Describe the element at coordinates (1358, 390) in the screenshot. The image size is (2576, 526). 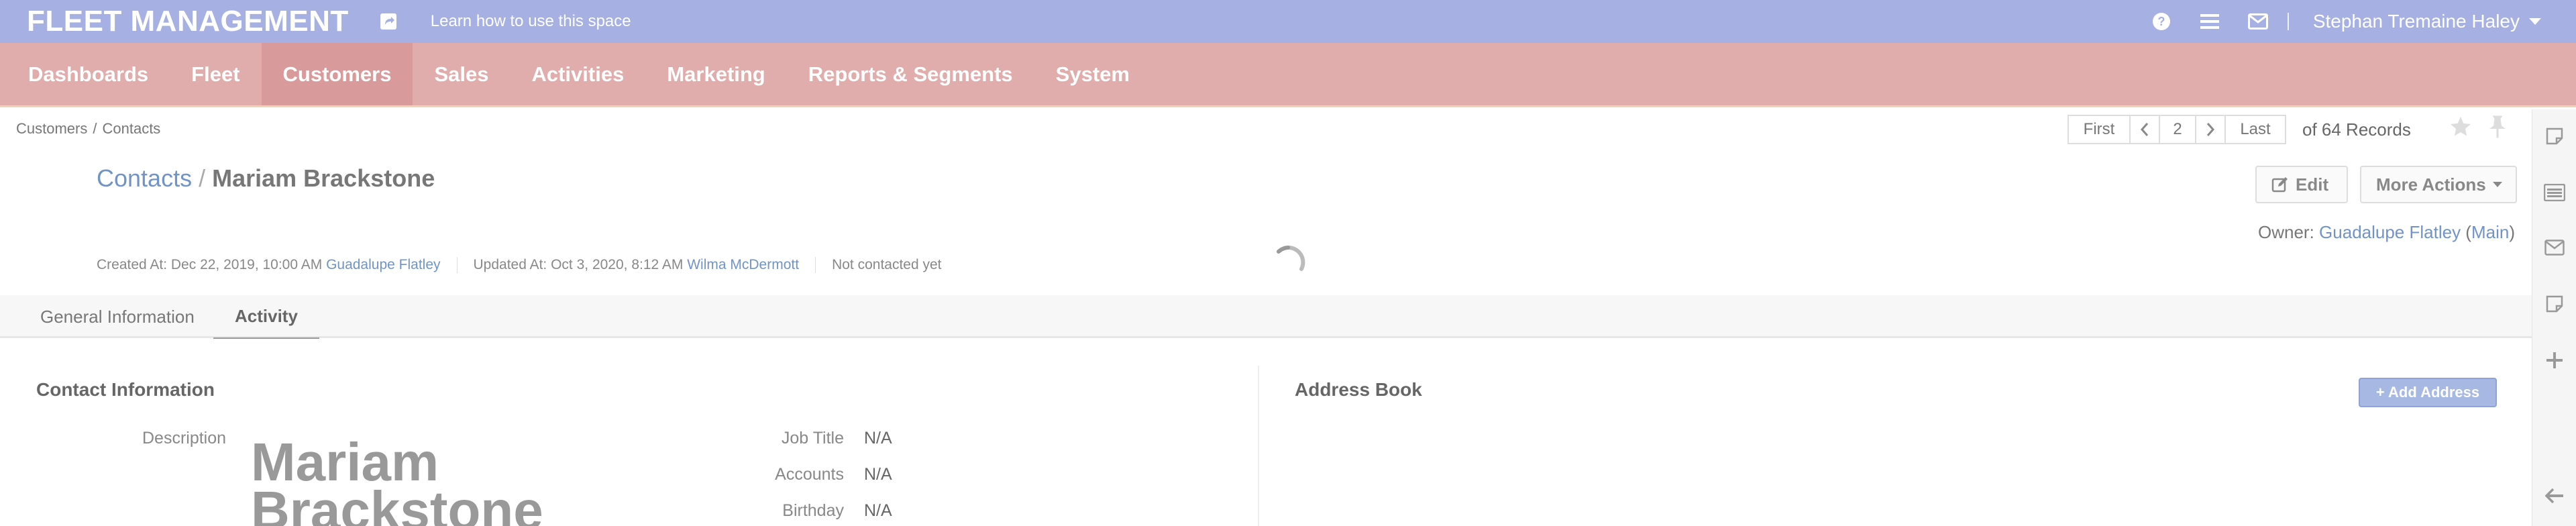
I see `address-book-heading: Address Book` at that location.